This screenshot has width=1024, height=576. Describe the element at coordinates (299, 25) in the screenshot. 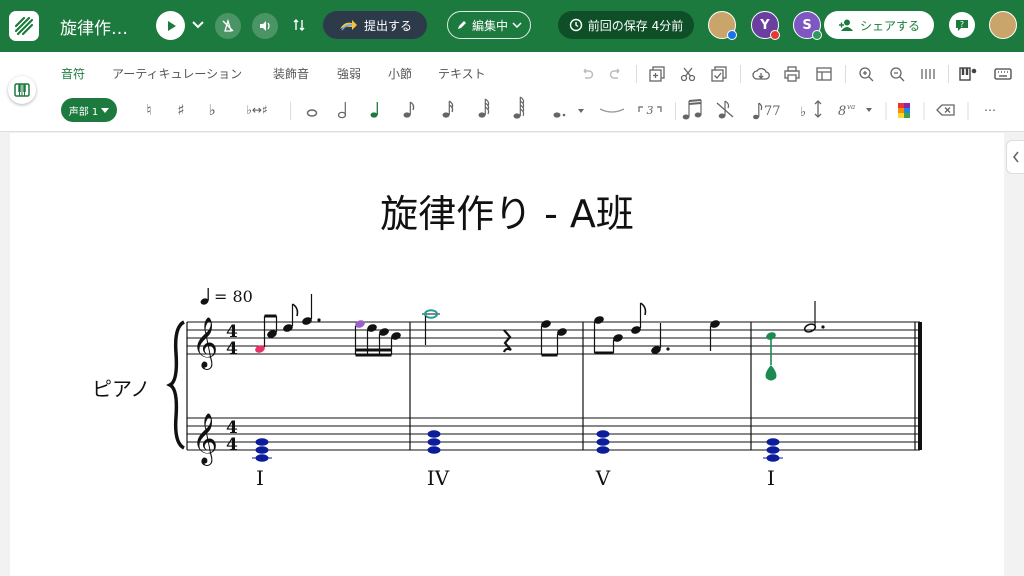

I see `swap-icon` at that location.